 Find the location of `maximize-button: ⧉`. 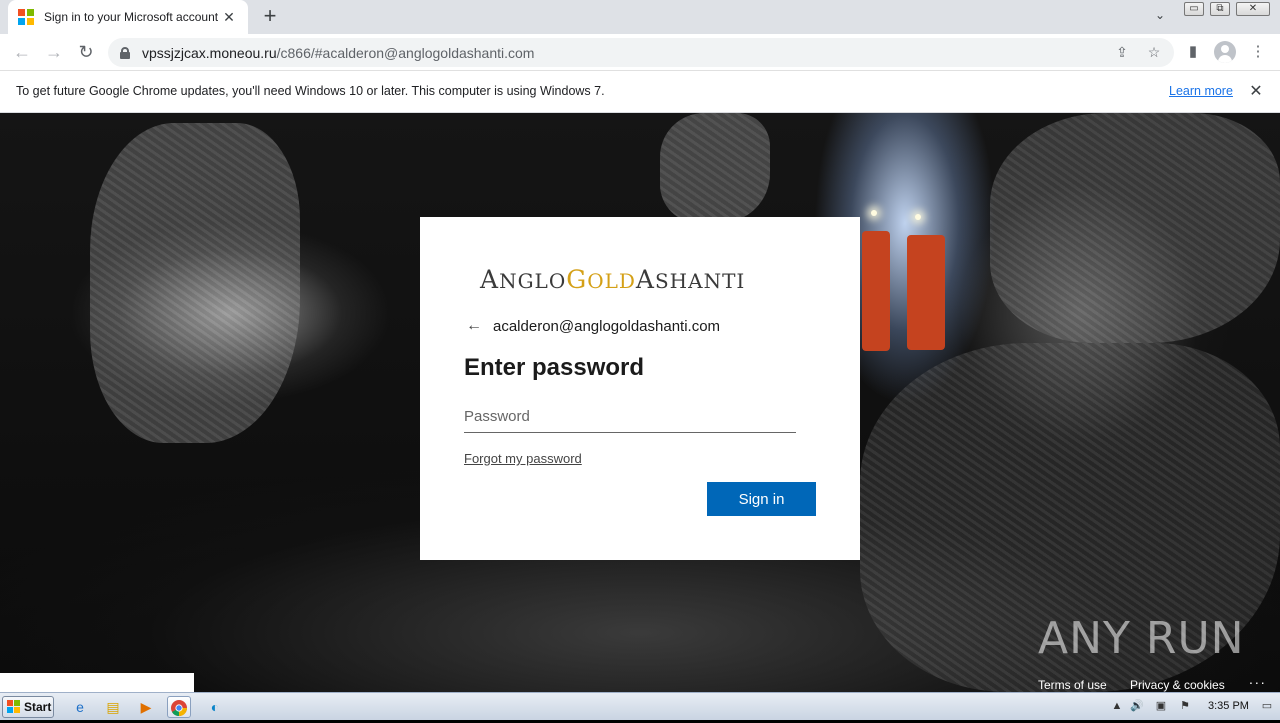

maximize-button: ⧉ is located at coordinates (1220, 9).